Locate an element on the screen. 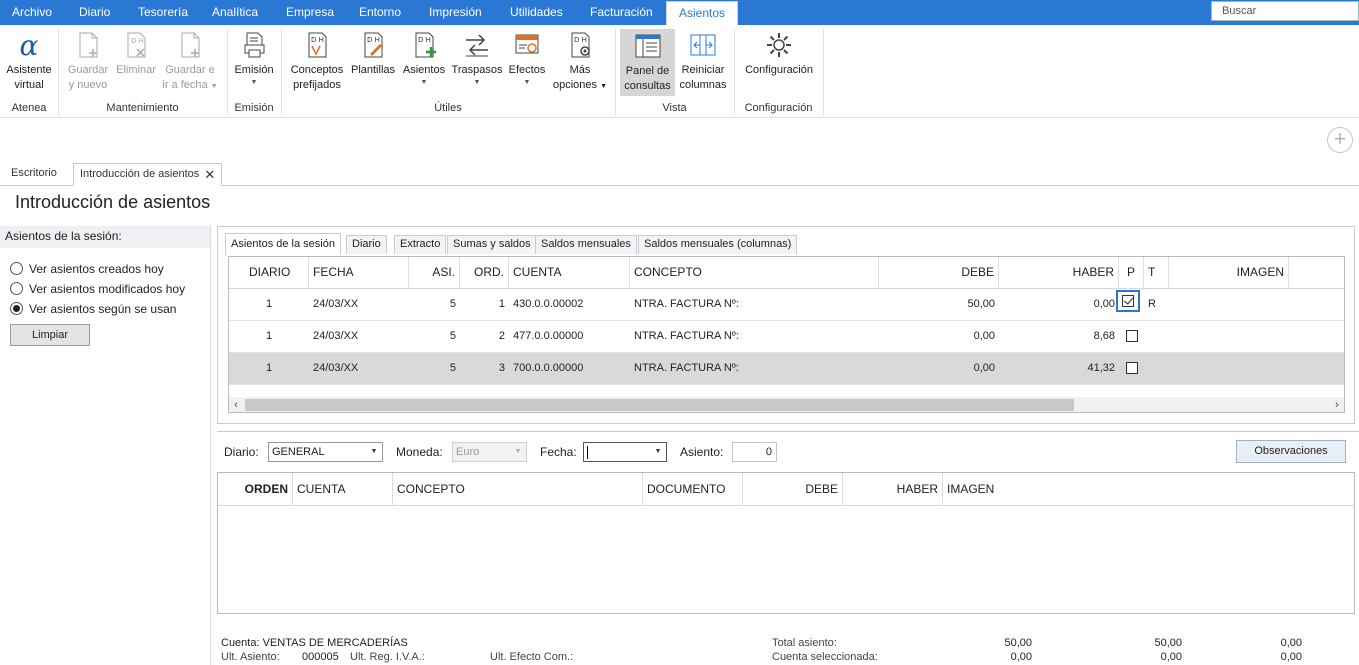  subtab-sumas-saldos: Sumas y saldos is located at coordinates (492, 244).